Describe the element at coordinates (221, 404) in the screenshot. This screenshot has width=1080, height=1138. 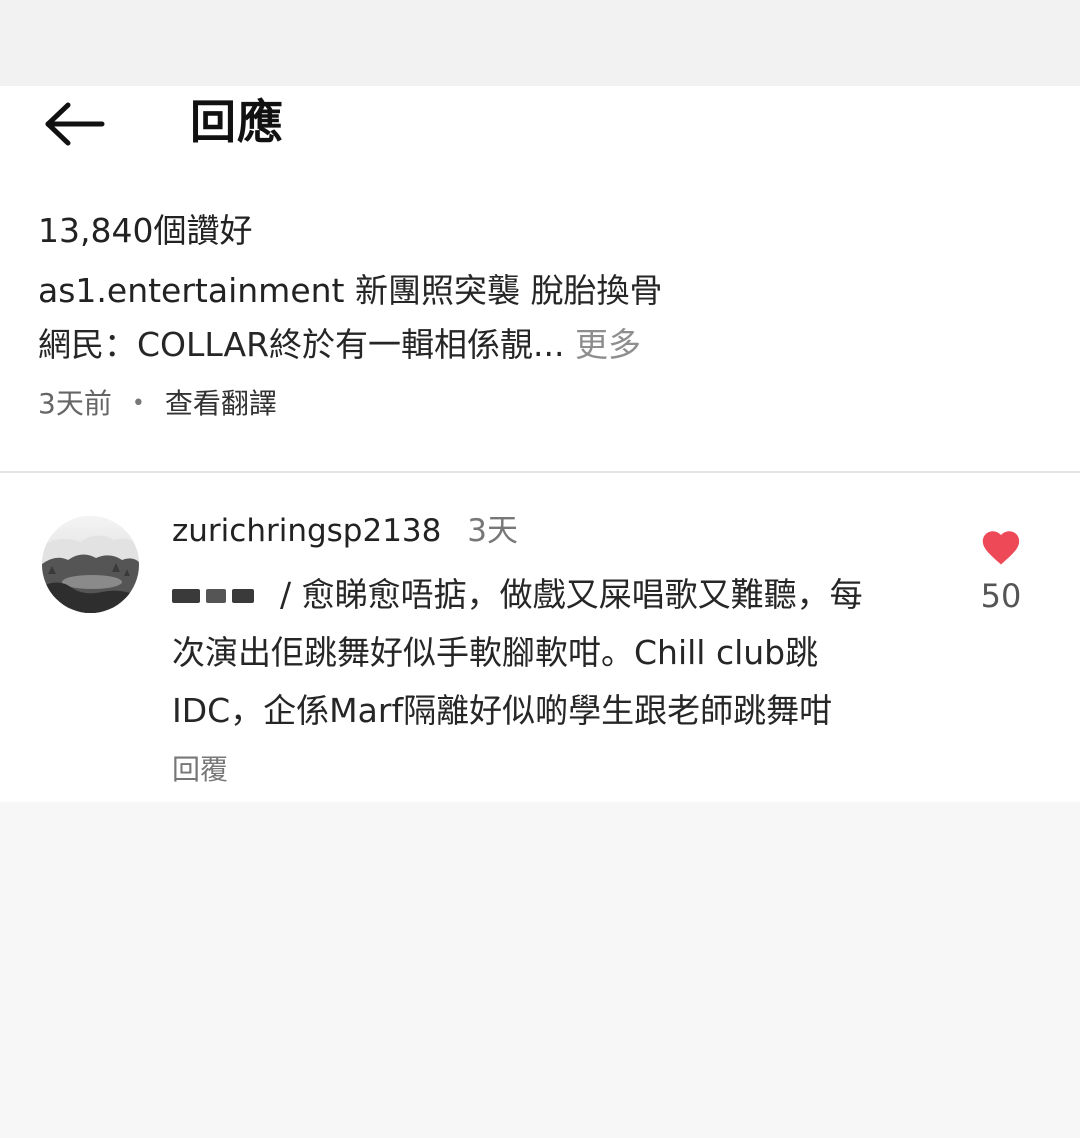
I see `see-translation-link: 查看翻譯` at that location.